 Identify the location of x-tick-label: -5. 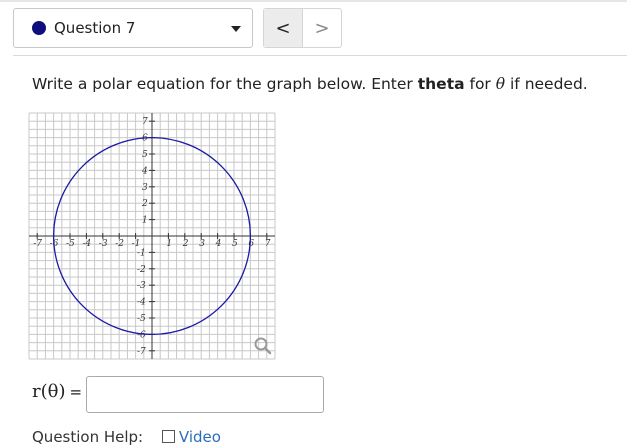
(70, 244).